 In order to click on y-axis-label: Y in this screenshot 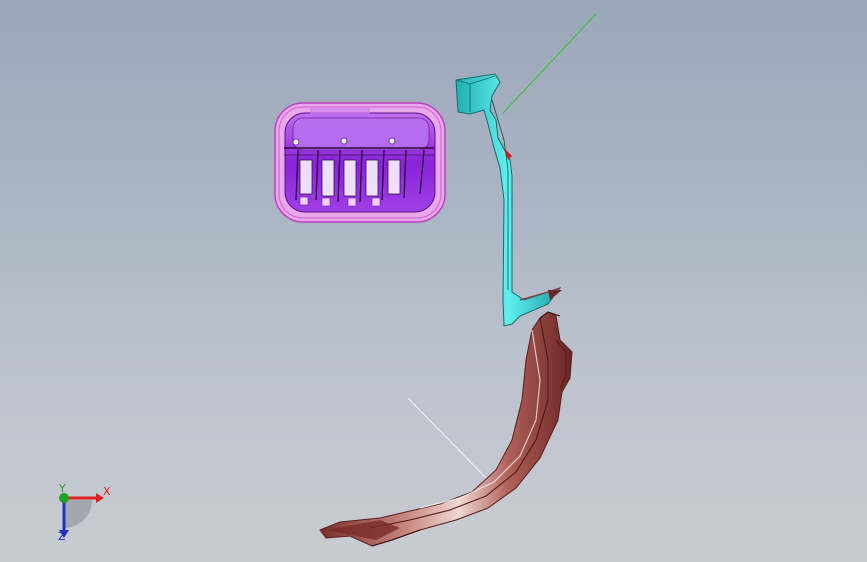, I will do `click(62, 488)`.